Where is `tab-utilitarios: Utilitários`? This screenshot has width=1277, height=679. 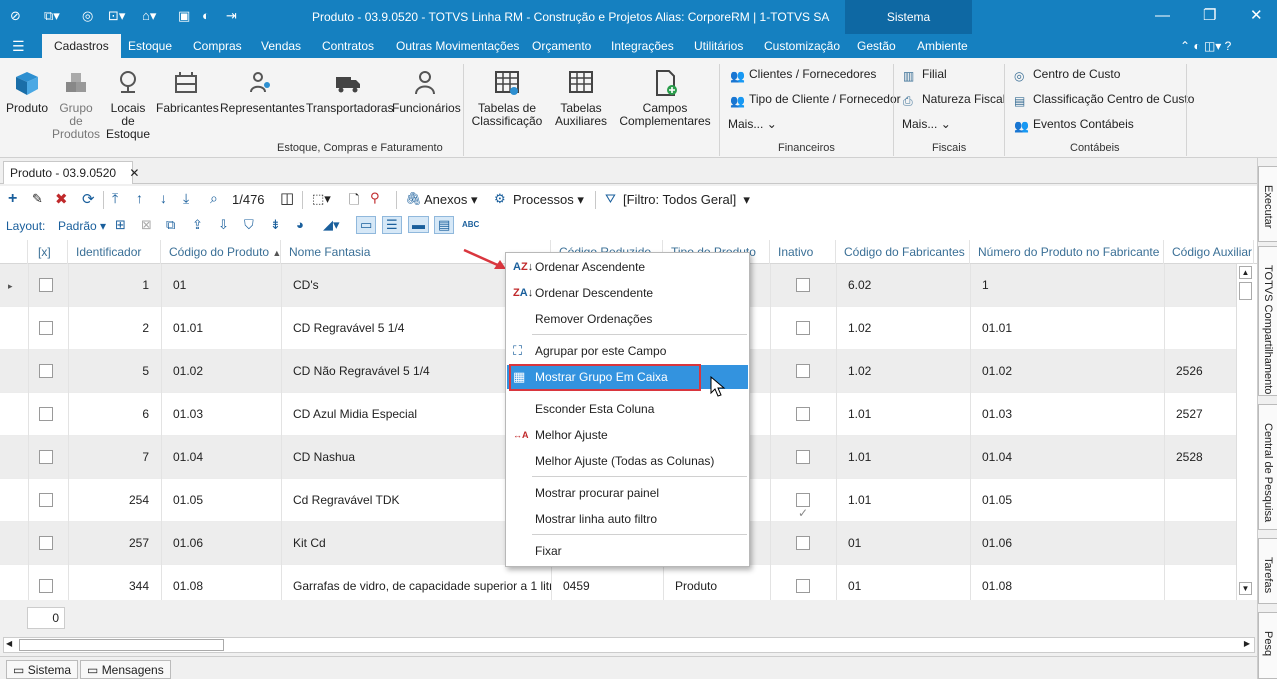
tab-utilitarios: Utilitários is located at coordinates (718, 46).